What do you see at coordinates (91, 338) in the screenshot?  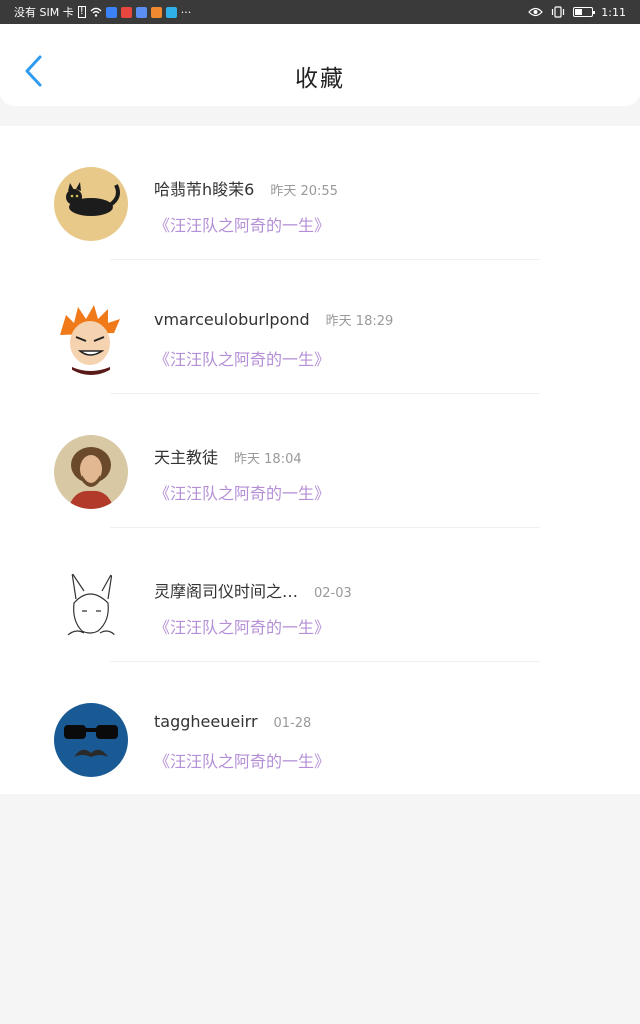 I see `orange-hair-cartoon-avatar` at bounding box center [91, 338].